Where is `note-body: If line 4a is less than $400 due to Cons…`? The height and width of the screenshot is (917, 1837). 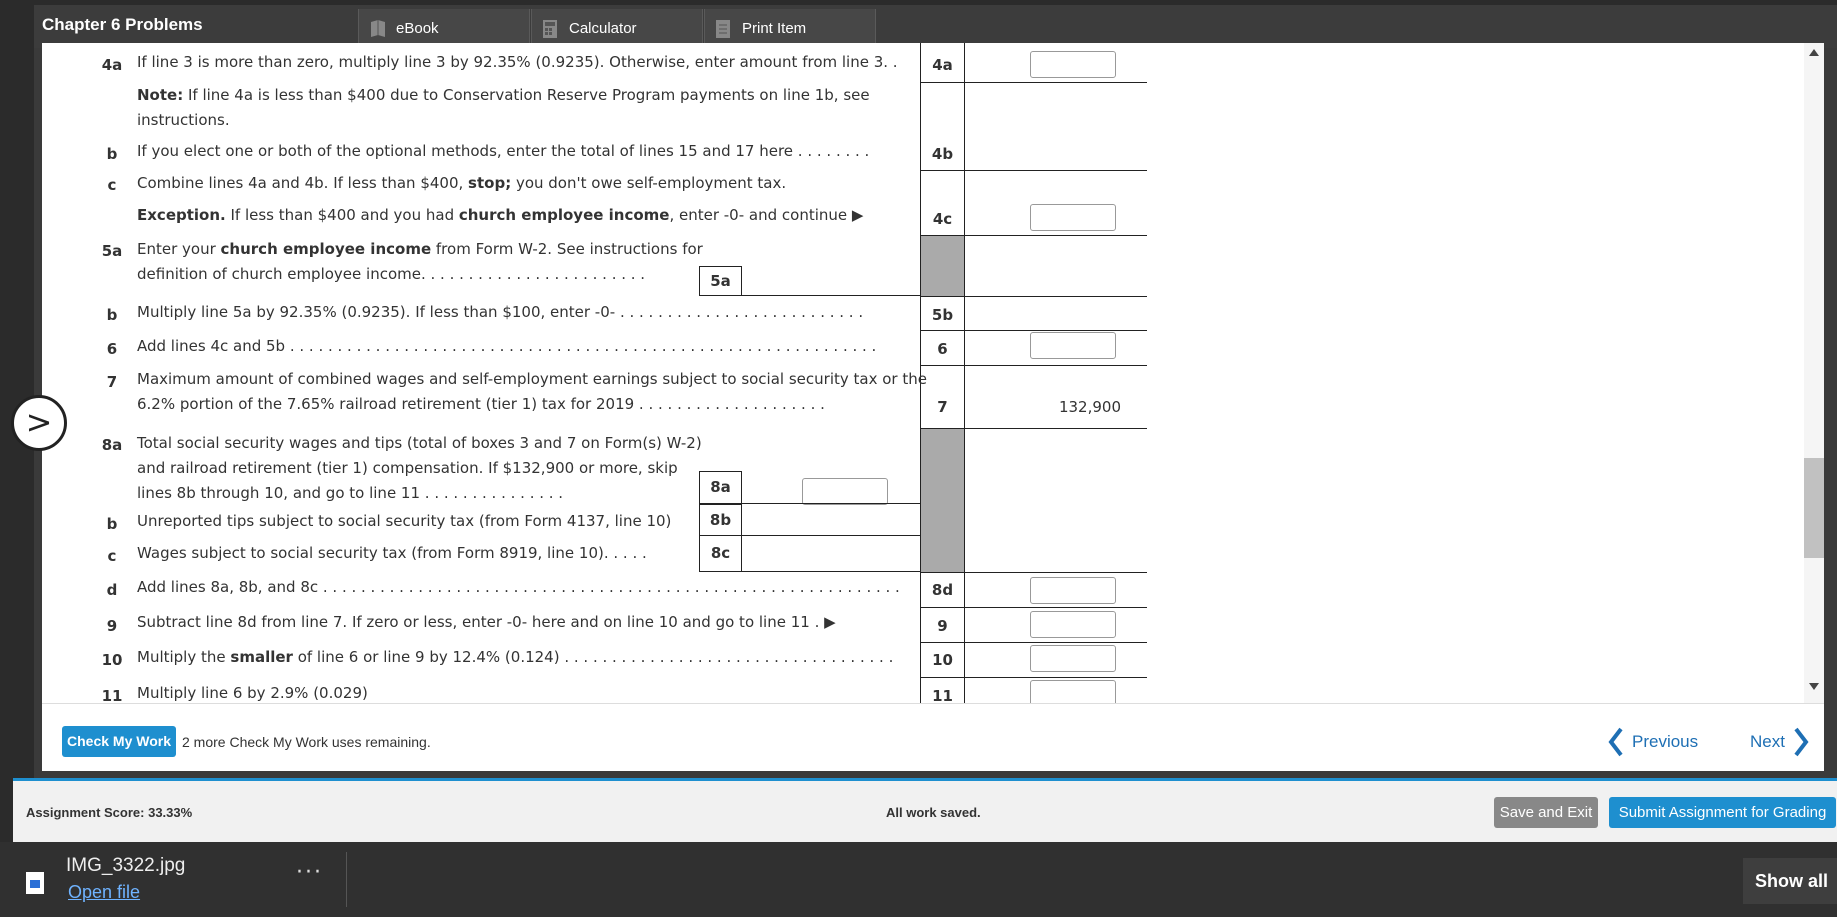
note-body: If line 4a is less than $400 due to Cons… is located at coordinates (526, 95).